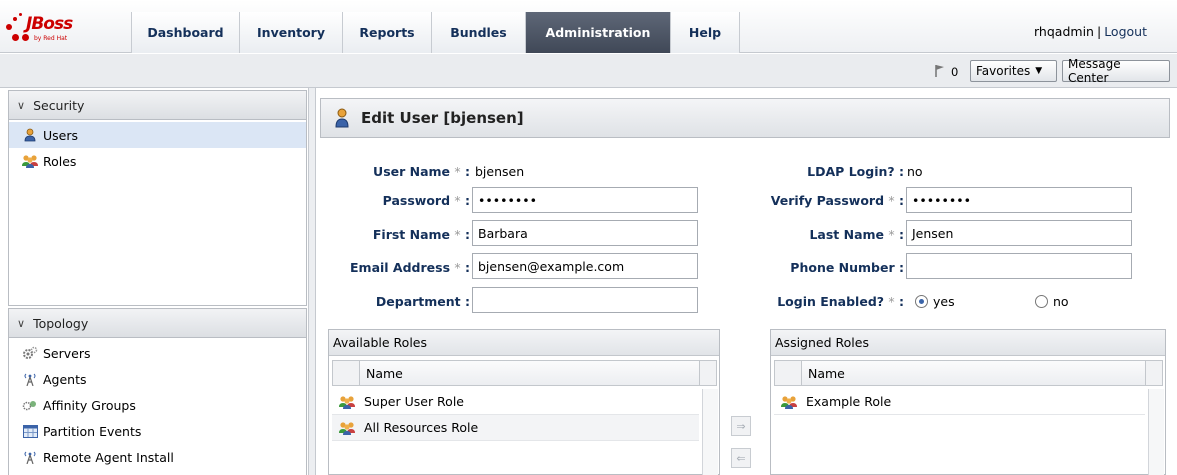 This screenshot has width=1177, height=475. I want to click on logo-subtext: by Red Hat, so click(51, 38).